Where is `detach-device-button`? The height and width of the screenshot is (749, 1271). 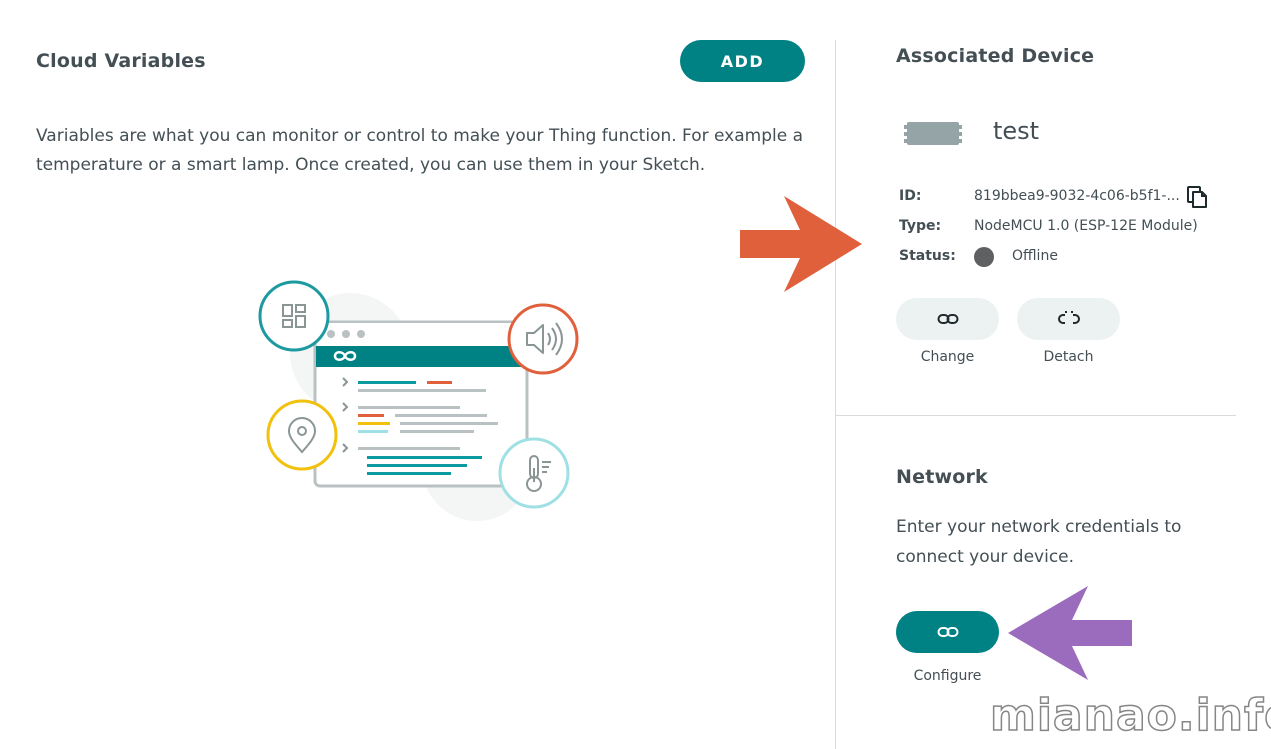 detach-device-button is located at coordinates (1068, 319).